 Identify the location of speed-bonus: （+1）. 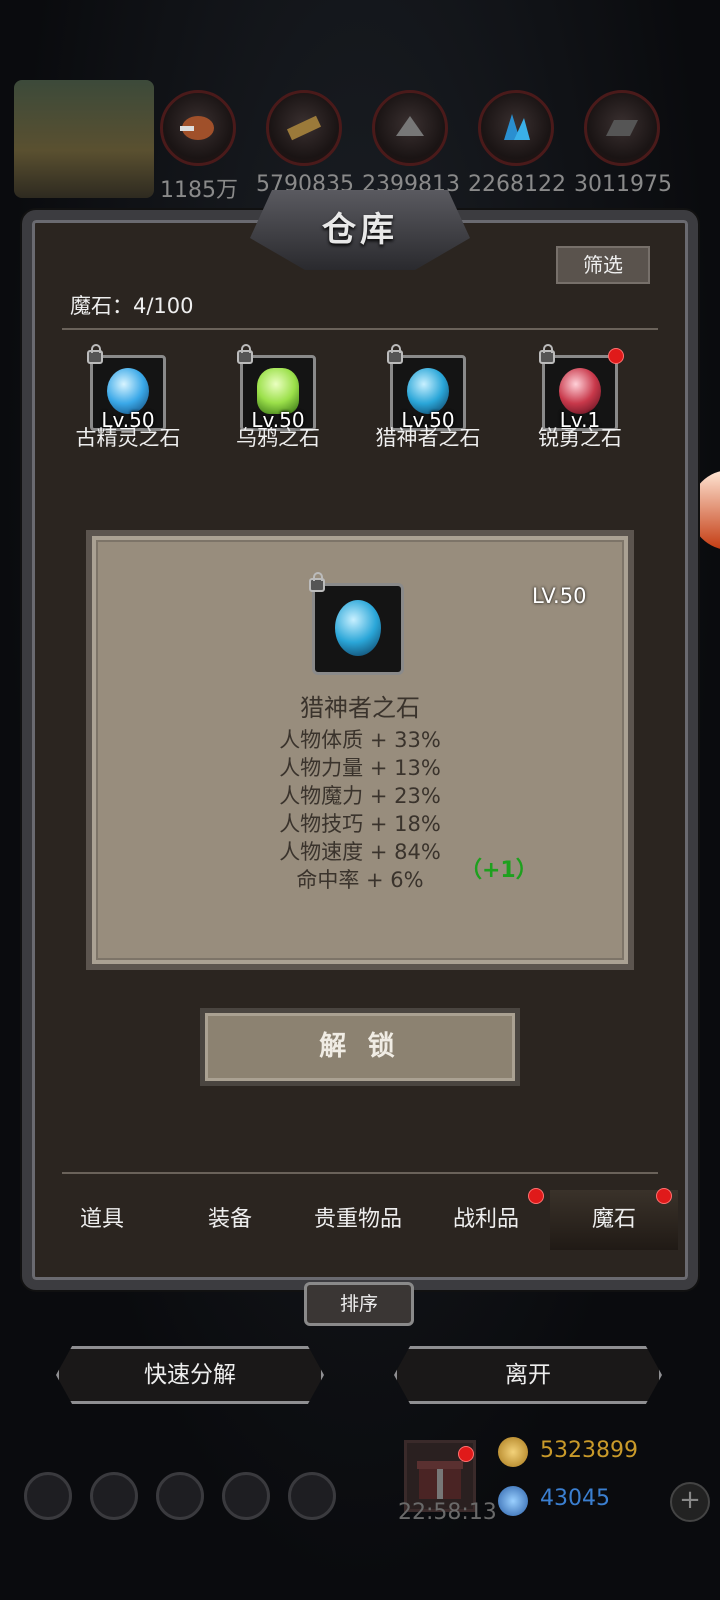
(499, 870).